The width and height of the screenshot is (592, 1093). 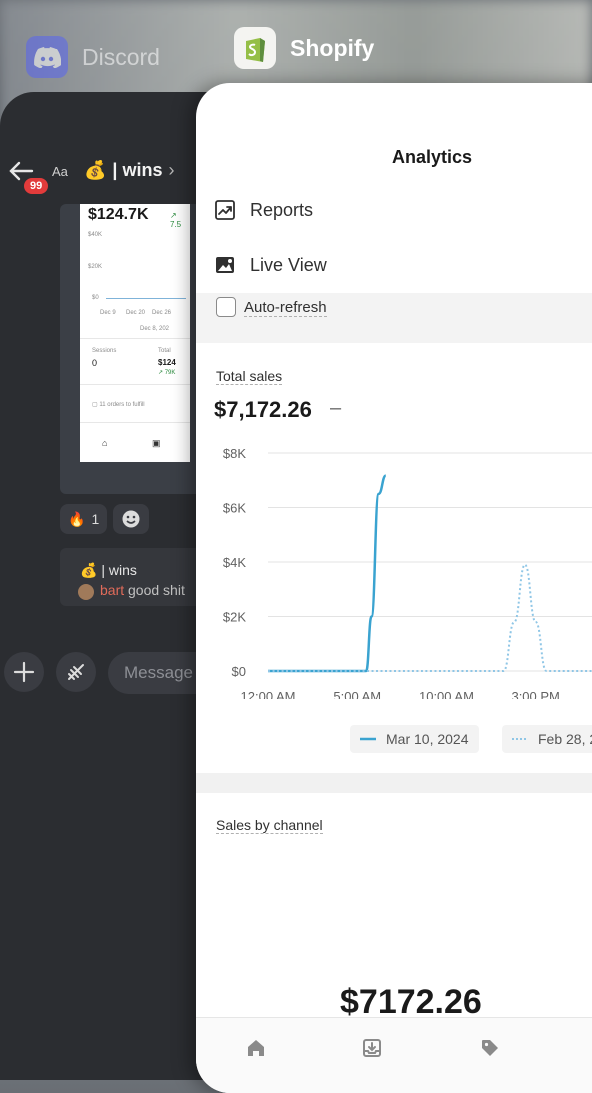 I want to click on orders-tab, so click(x=372, y=1048).